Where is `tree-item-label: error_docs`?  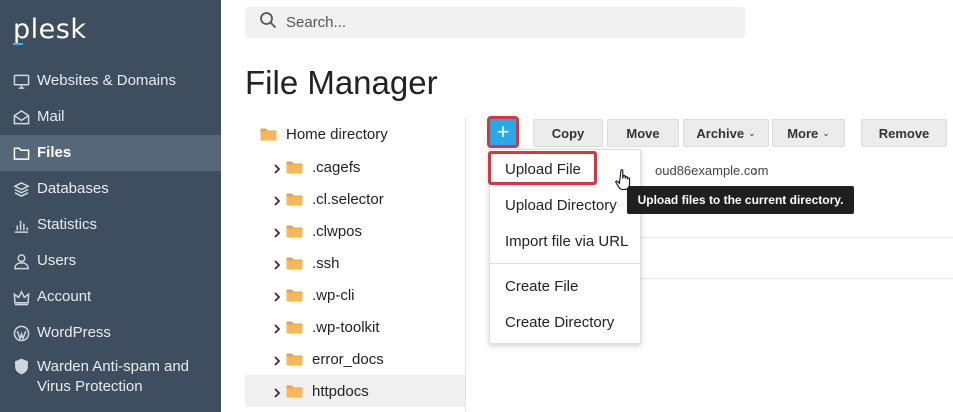
tree-item-label: error_docs is located at coordinates (348, 359).